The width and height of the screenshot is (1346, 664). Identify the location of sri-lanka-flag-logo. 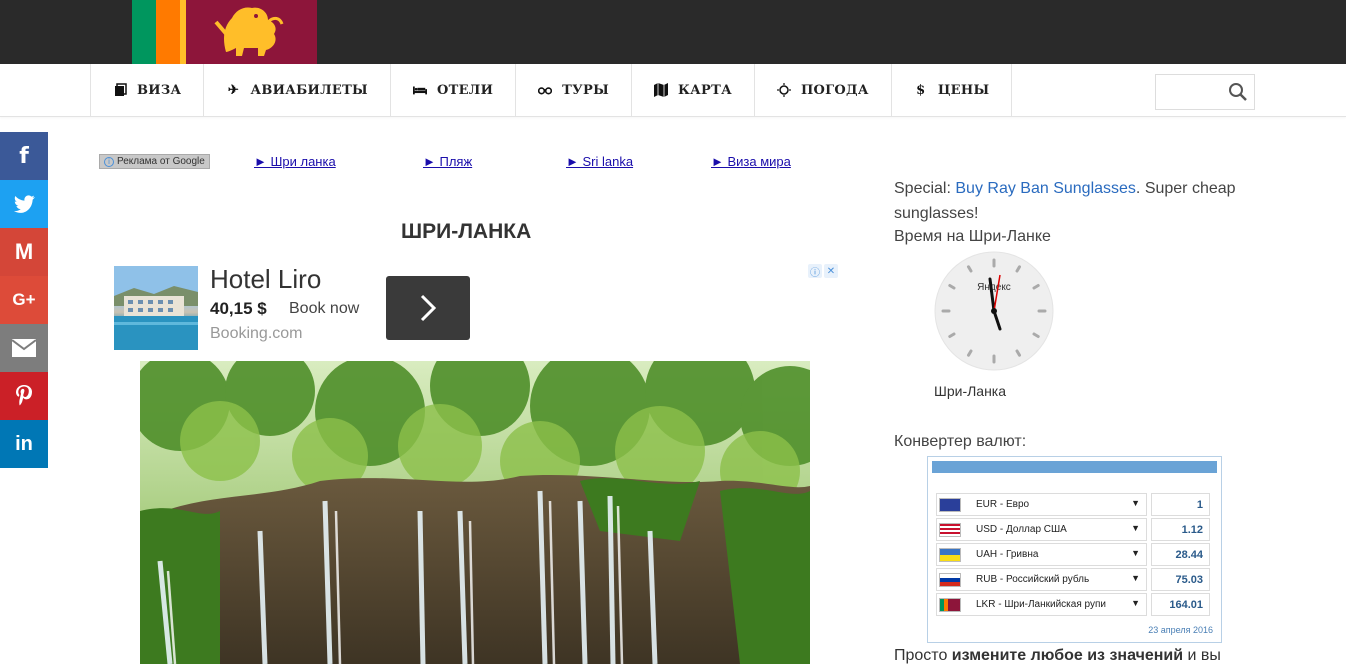
(224, 32).